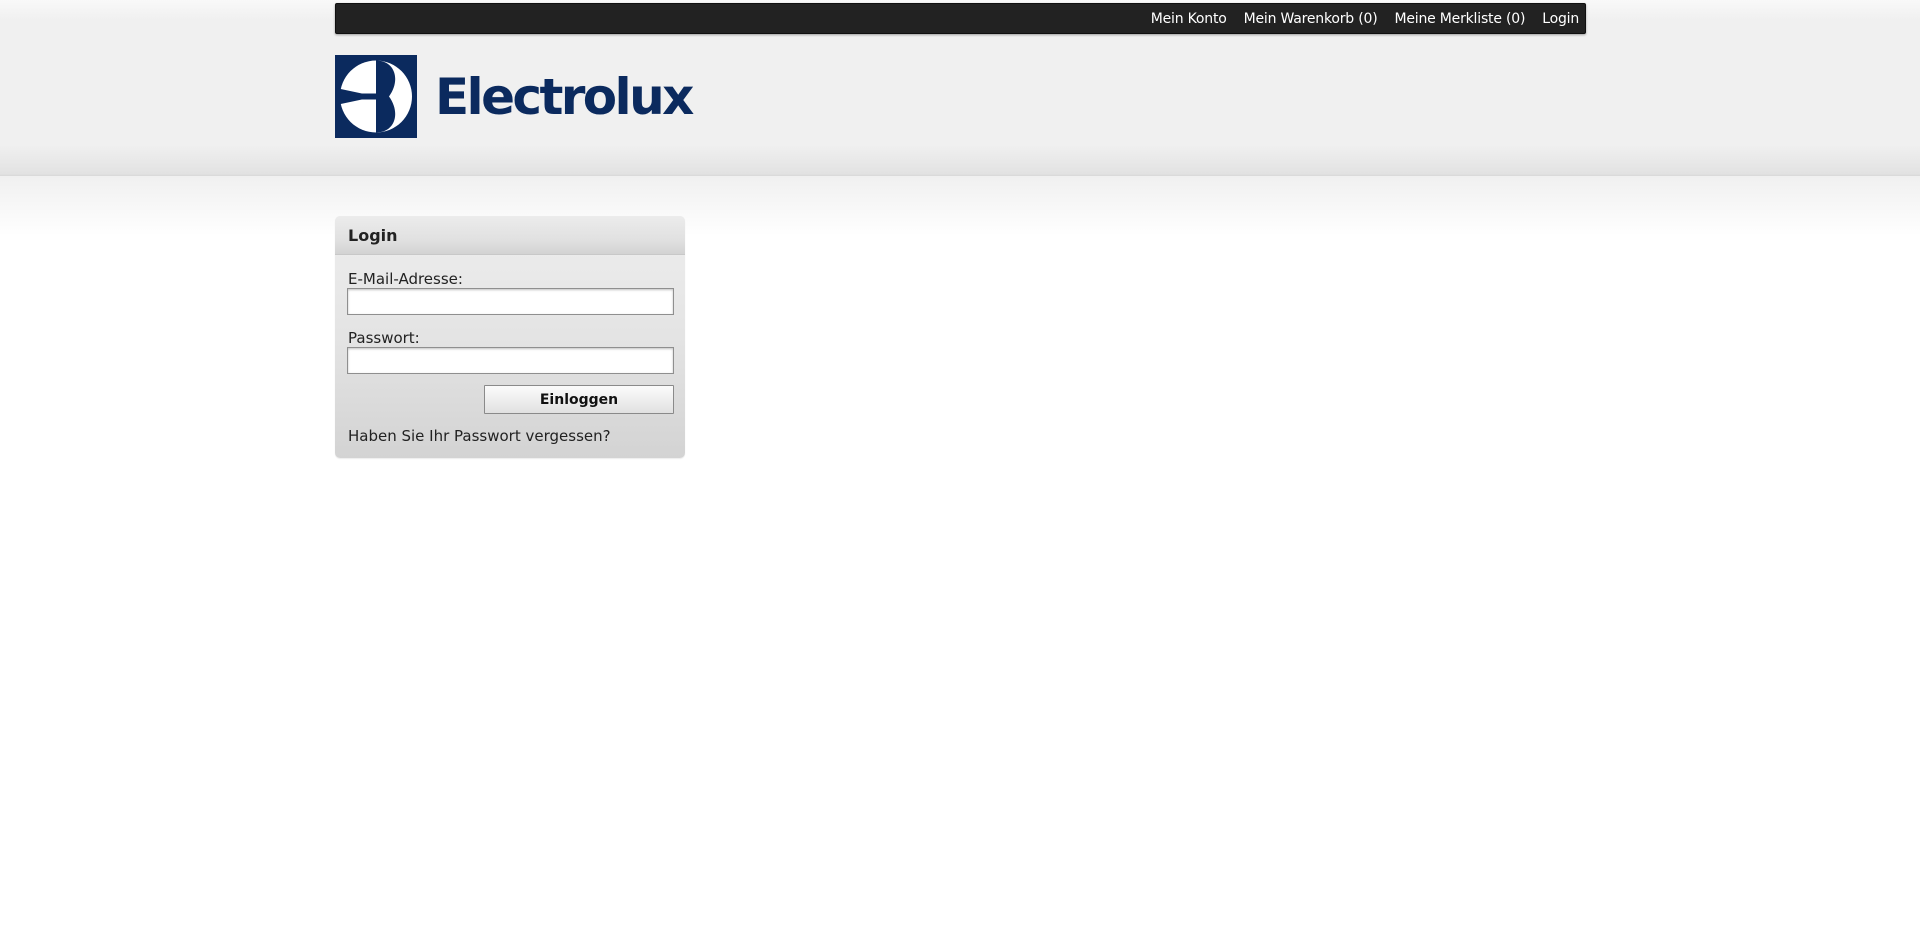  What do you see at coordinates (510, 360) in the screenshot?
I see `password-field` at bounding box center [510, 360].